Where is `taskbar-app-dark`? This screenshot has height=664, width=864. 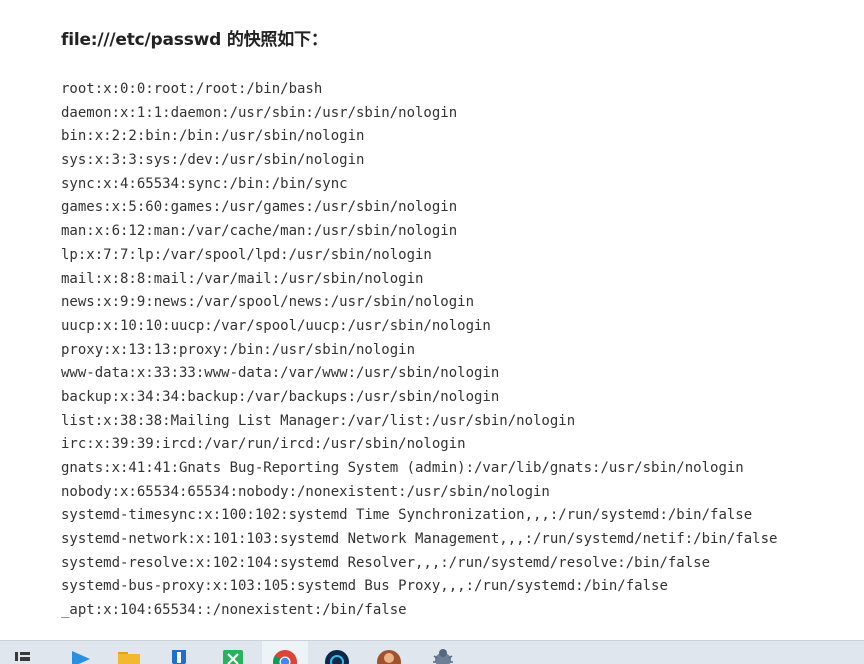
taskbar-app-dark is located at coordinates (337, 652).